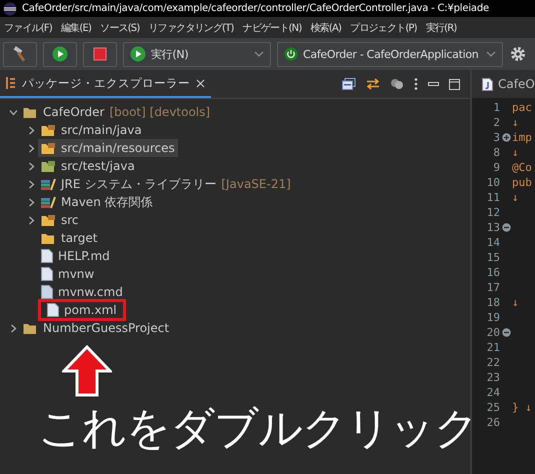 This screenshot has width=535, height=474. Describe the element at coordinates (69, 238) in the screenshot. I see `tree-item: target` at that location.